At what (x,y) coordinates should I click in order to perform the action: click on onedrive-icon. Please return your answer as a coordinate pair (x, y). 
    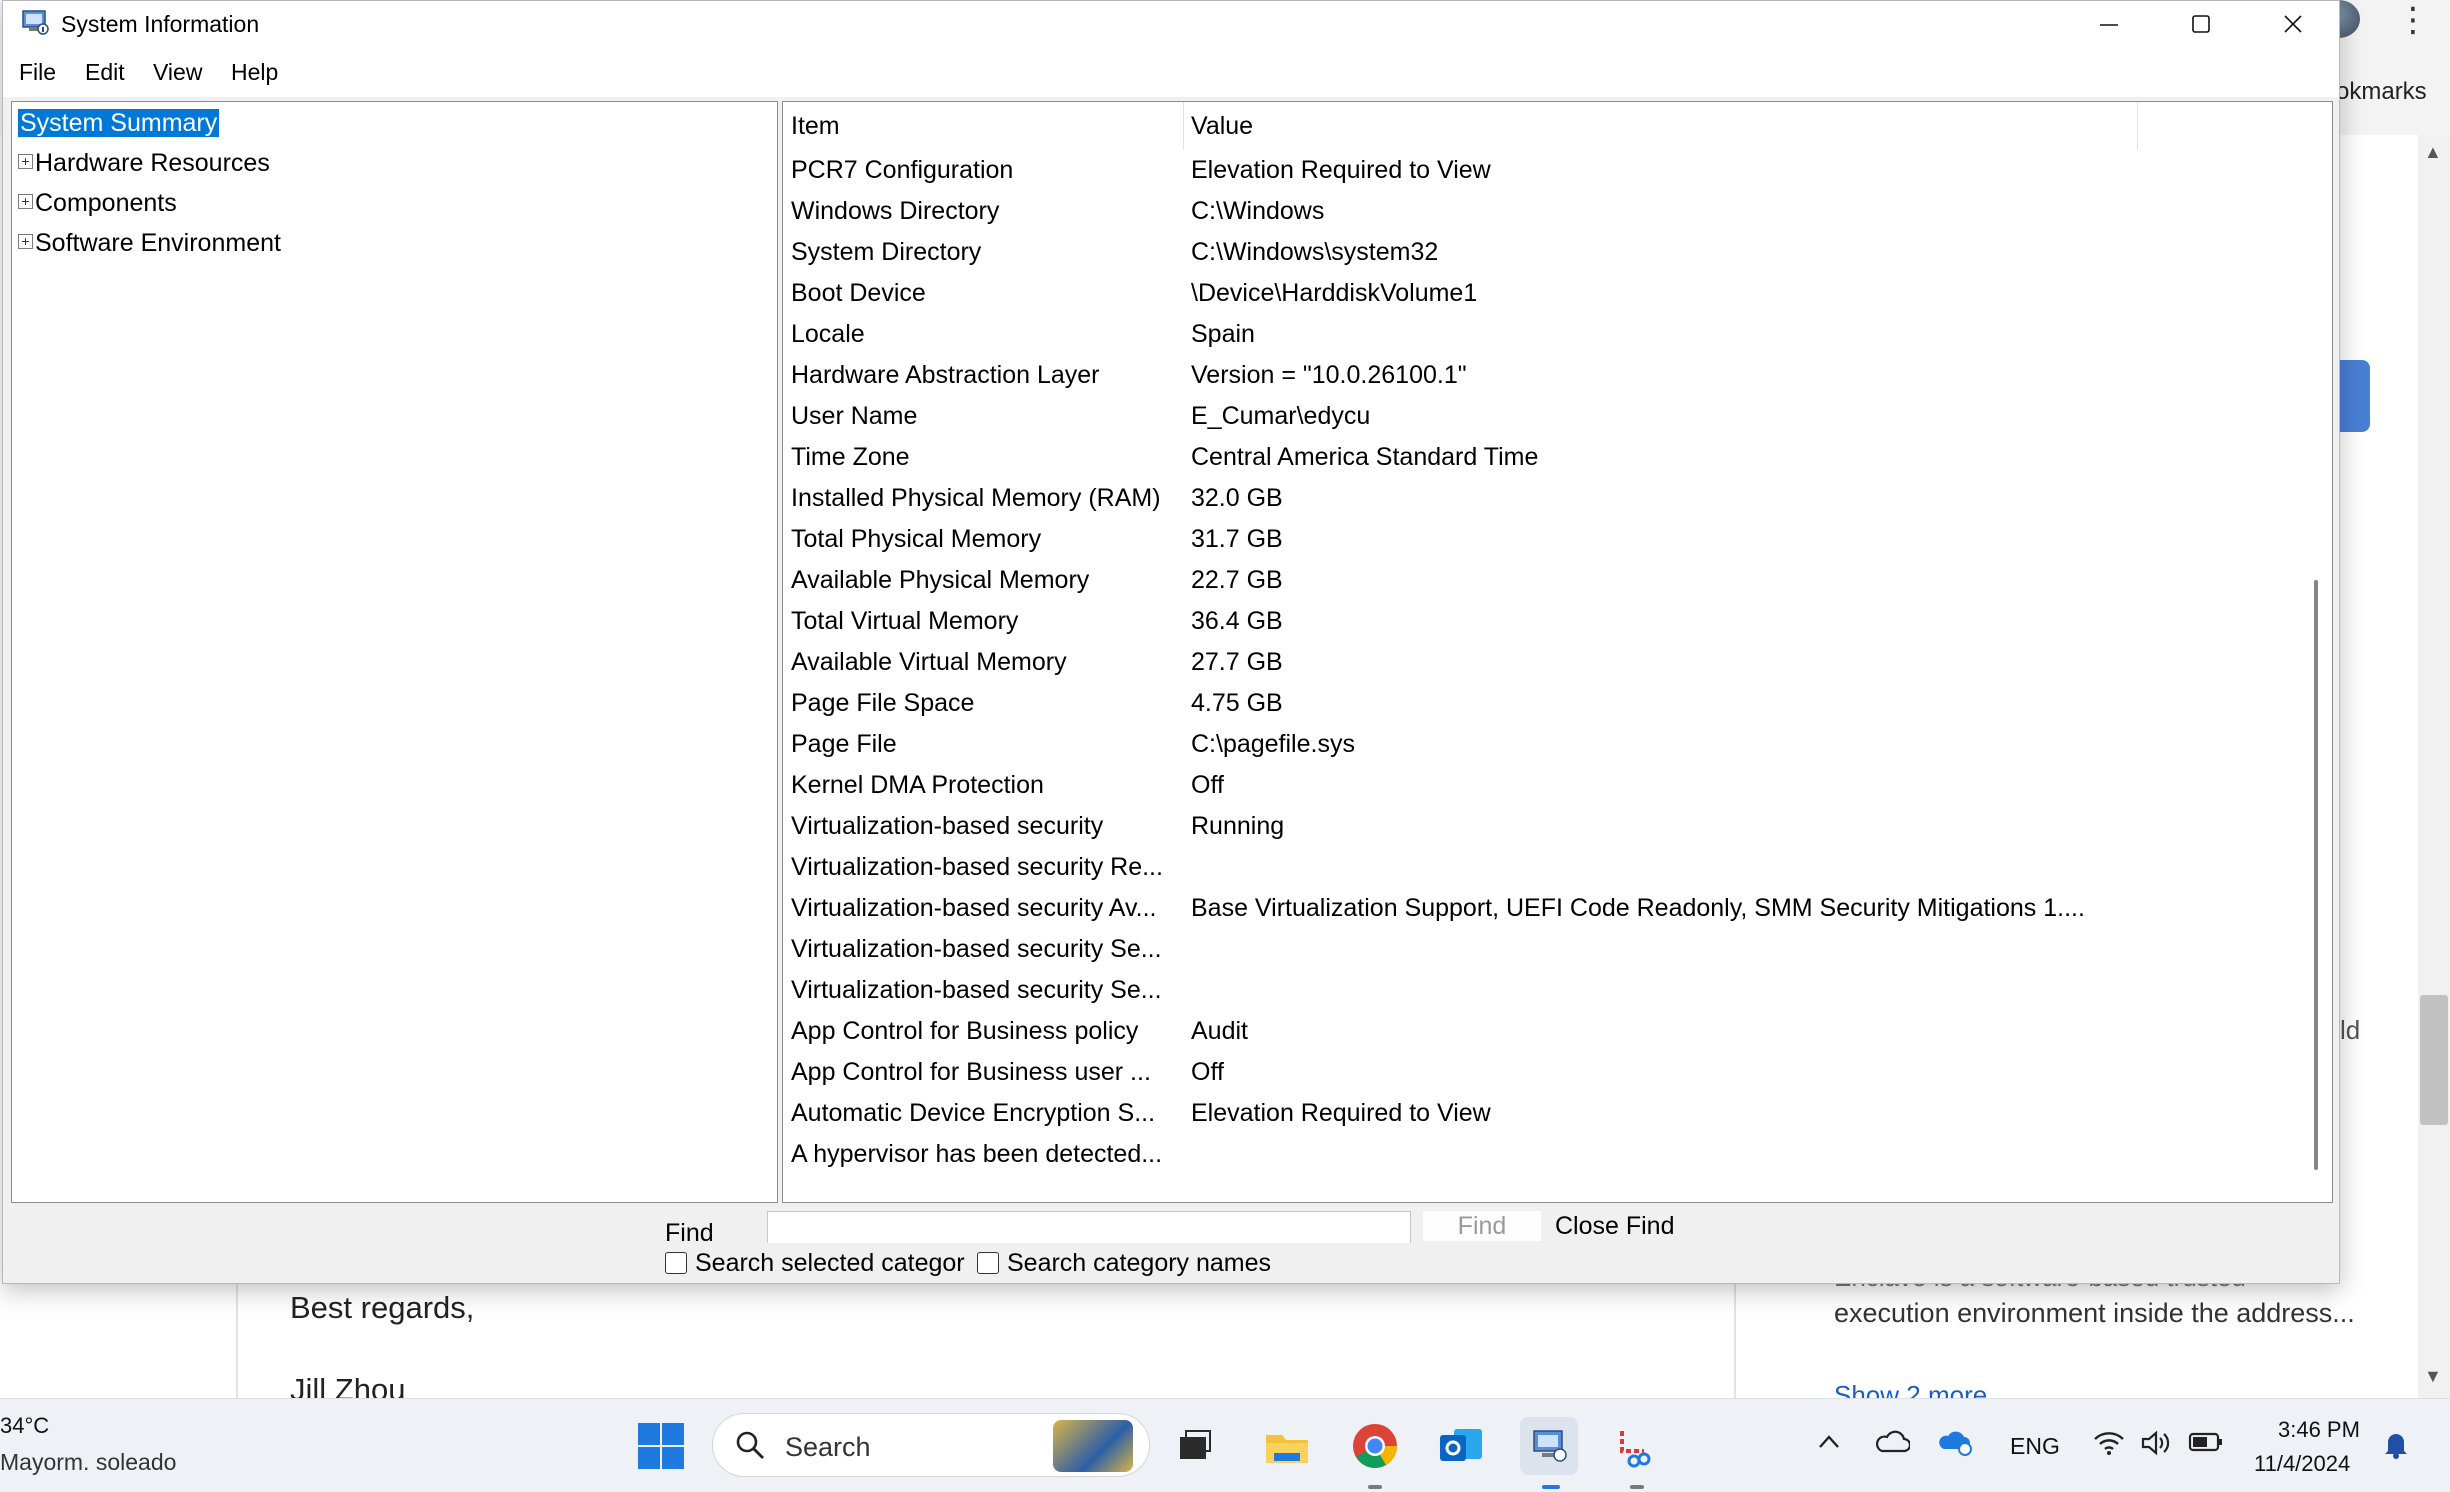
    Looking at the image, I should click on (1893, 1445).